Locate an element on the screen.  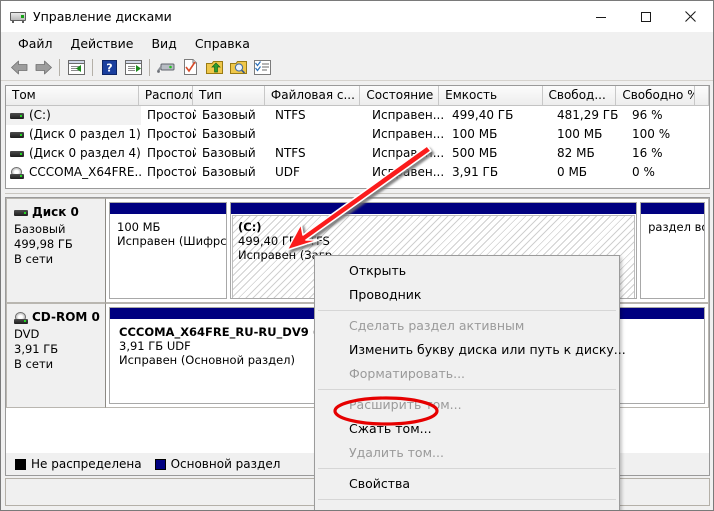
column-header-free-percent: Свободно % is located at coordinates (656, 95).